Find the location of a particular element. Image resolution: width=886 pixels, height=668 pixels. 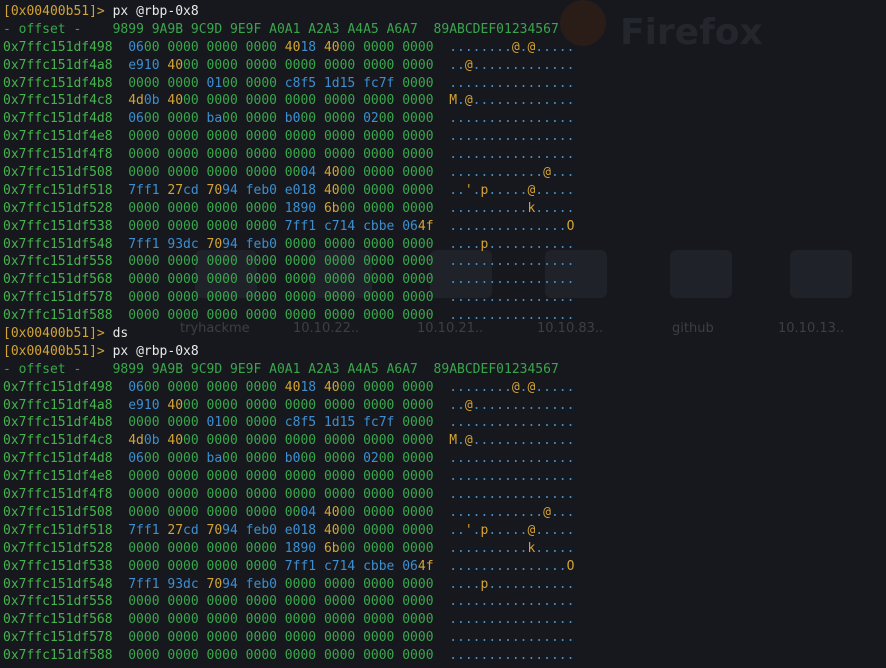

hex-word: 0600 is located at coordinates (143, 387).